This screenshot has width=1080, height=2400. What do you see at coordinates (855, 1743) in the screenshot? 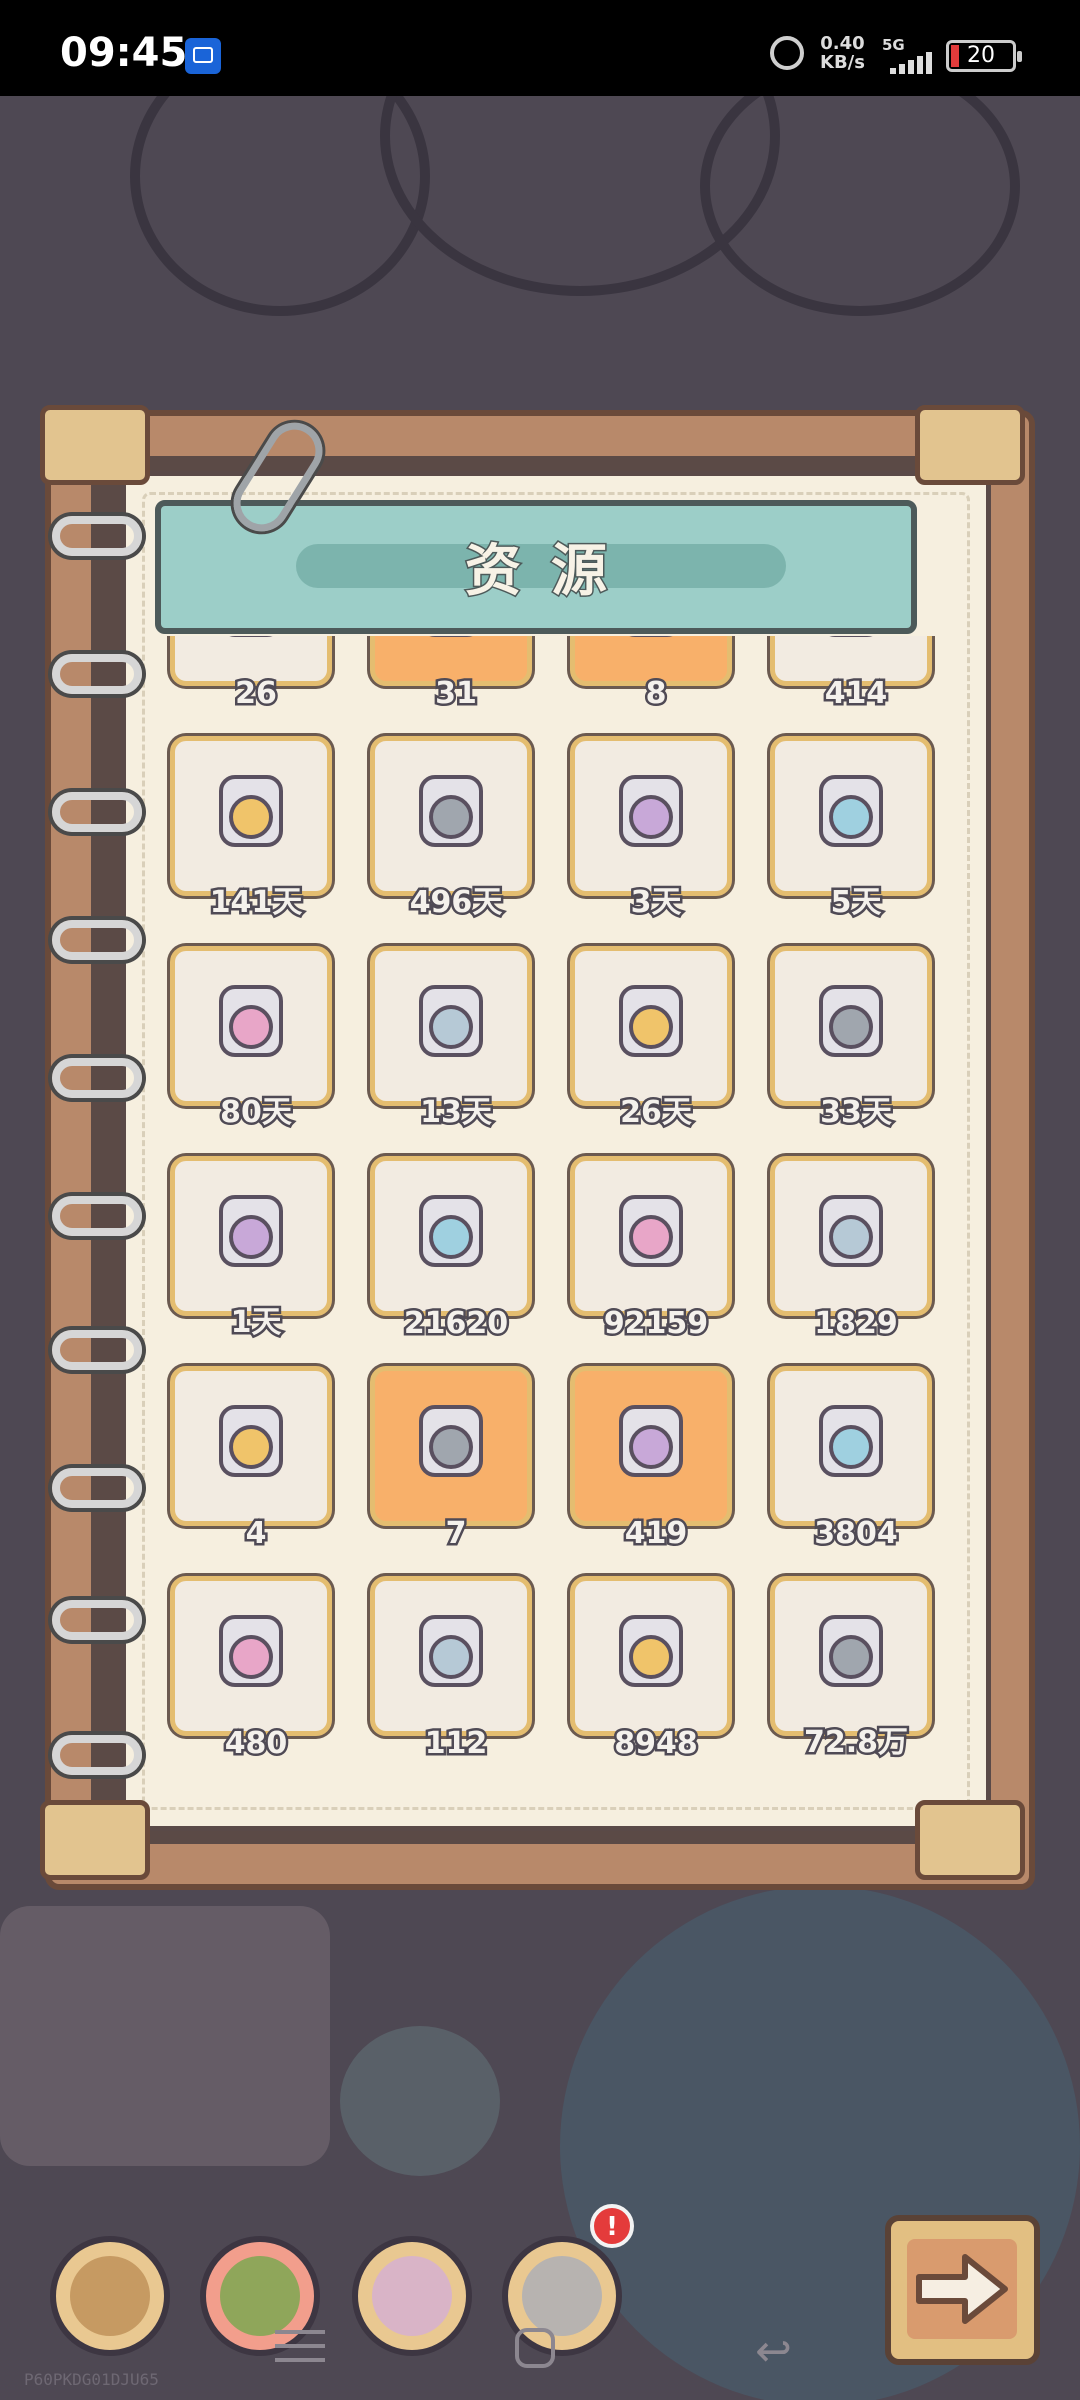
I see `resource-count: 72.8万` at bounding box center [855, 1743].